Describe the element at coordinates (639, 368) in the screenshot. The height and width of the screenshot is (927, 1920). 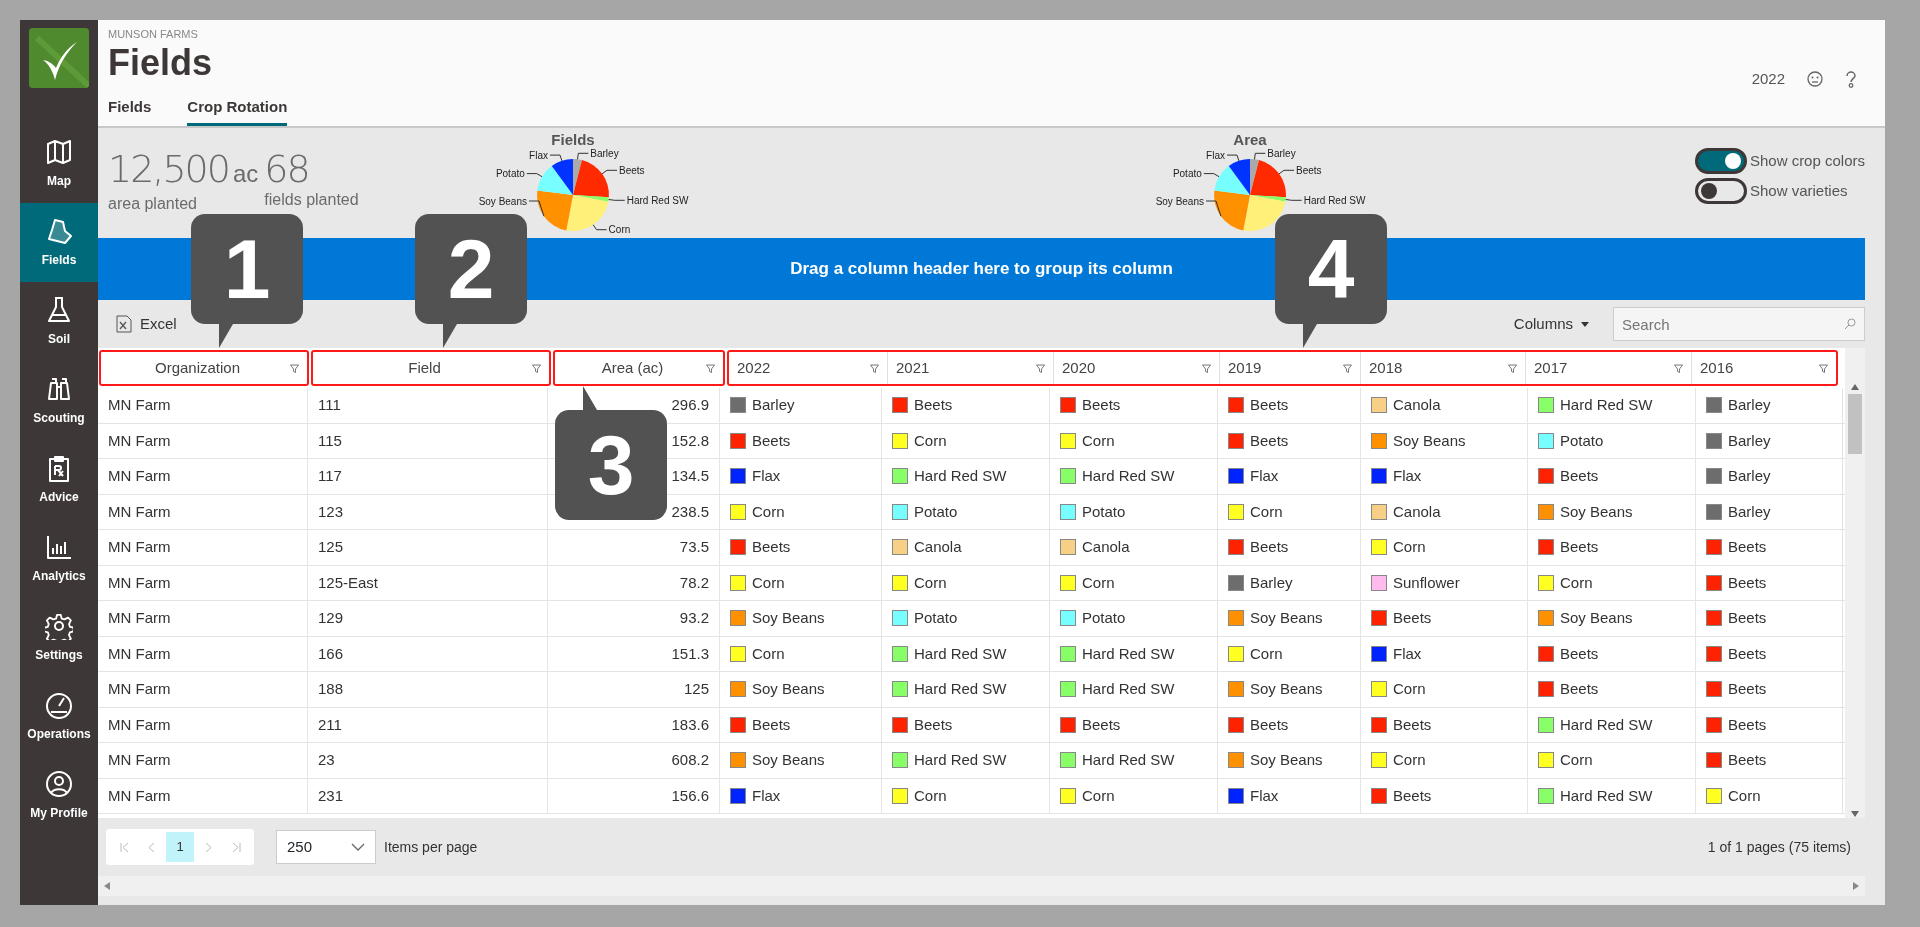
I see `column-header: Area (ac)` at that location.